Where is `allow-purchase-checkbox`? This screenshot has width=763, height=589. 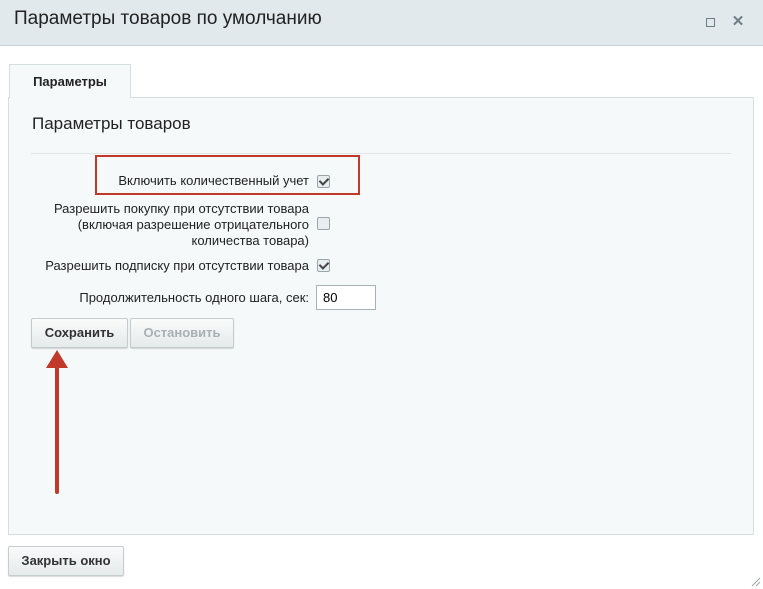
allow-purchase-checkbox is located at coordinates (323, 223).